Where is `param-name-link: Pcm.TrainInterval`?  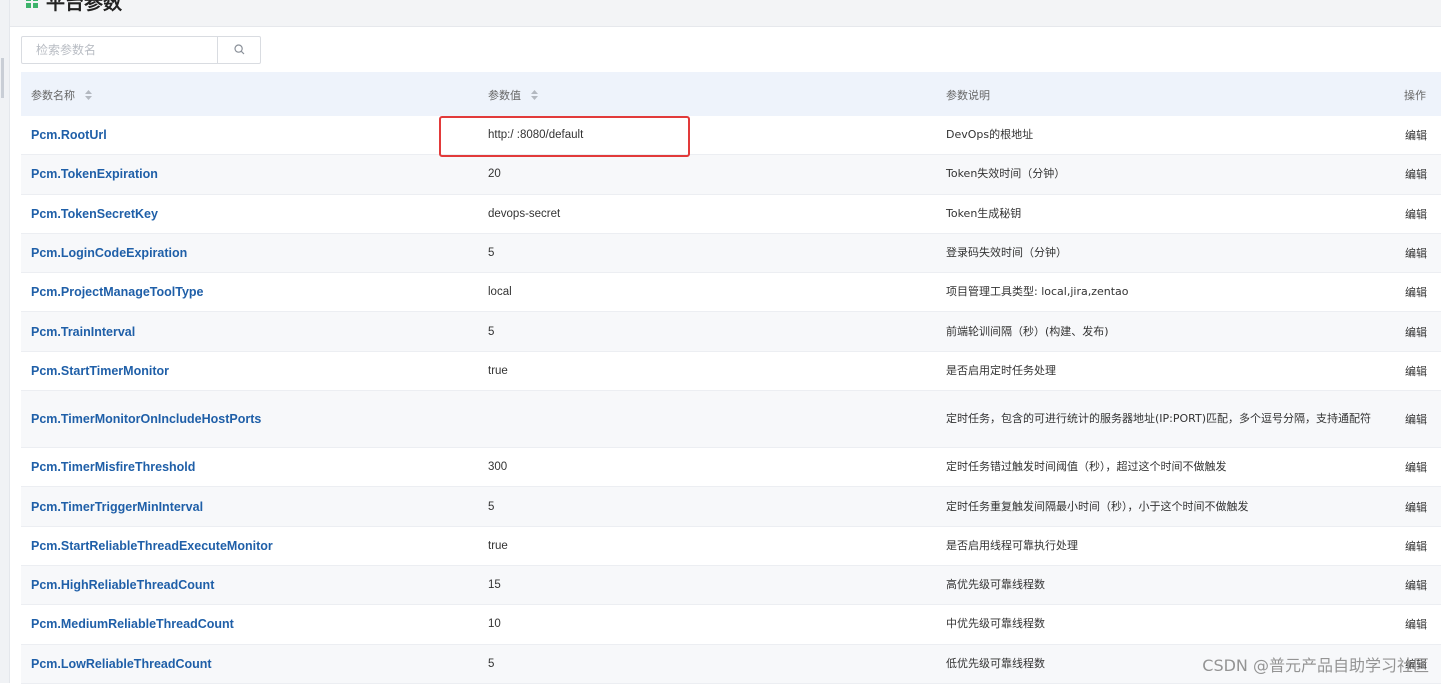
param-name-link: Pcm.TrainInterval is located at coordinates (83, 332).